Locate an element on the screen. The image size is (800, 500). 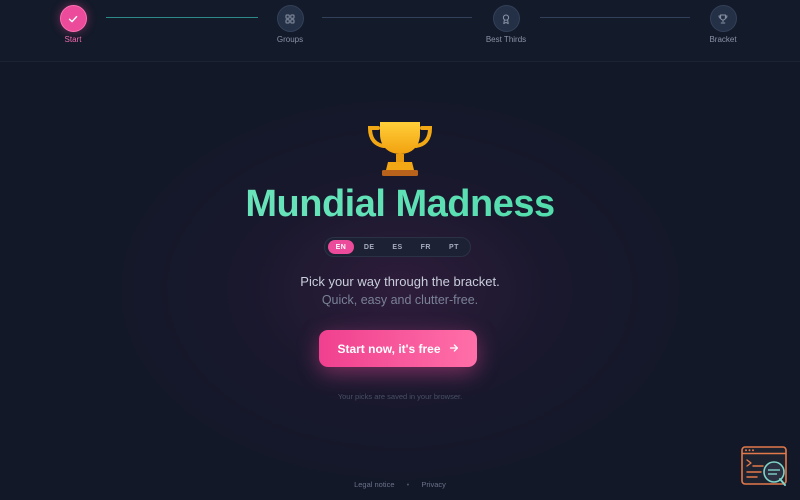
start-button: Start now, it's free is located at coordinates (398, 348).